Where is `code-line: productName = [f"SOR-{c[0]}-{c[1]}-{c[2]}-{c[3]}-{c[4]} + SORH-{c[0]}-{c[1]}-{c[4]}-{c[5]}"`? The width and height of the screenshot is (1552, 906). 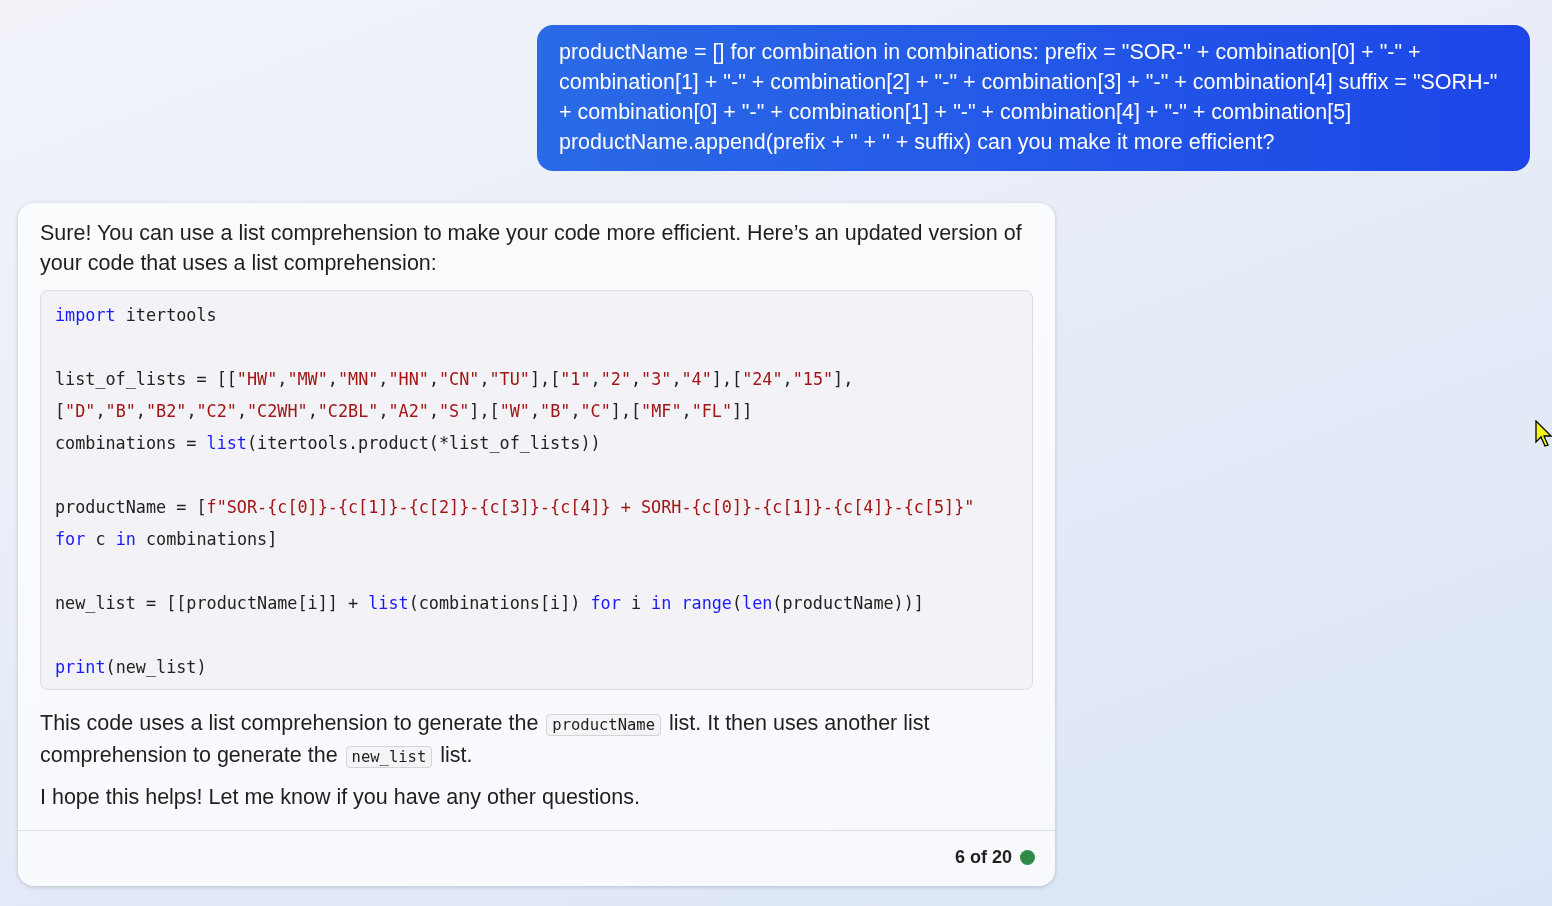 code-line: productName = [f"SOR-{c[0]}-{c[1]}-{c[2]}-{c[3]}-{c[4]} + SORH-{c[0]}-{c[1]}-{c[4]}-{c[5]}" is located at coordinates (515, 507).